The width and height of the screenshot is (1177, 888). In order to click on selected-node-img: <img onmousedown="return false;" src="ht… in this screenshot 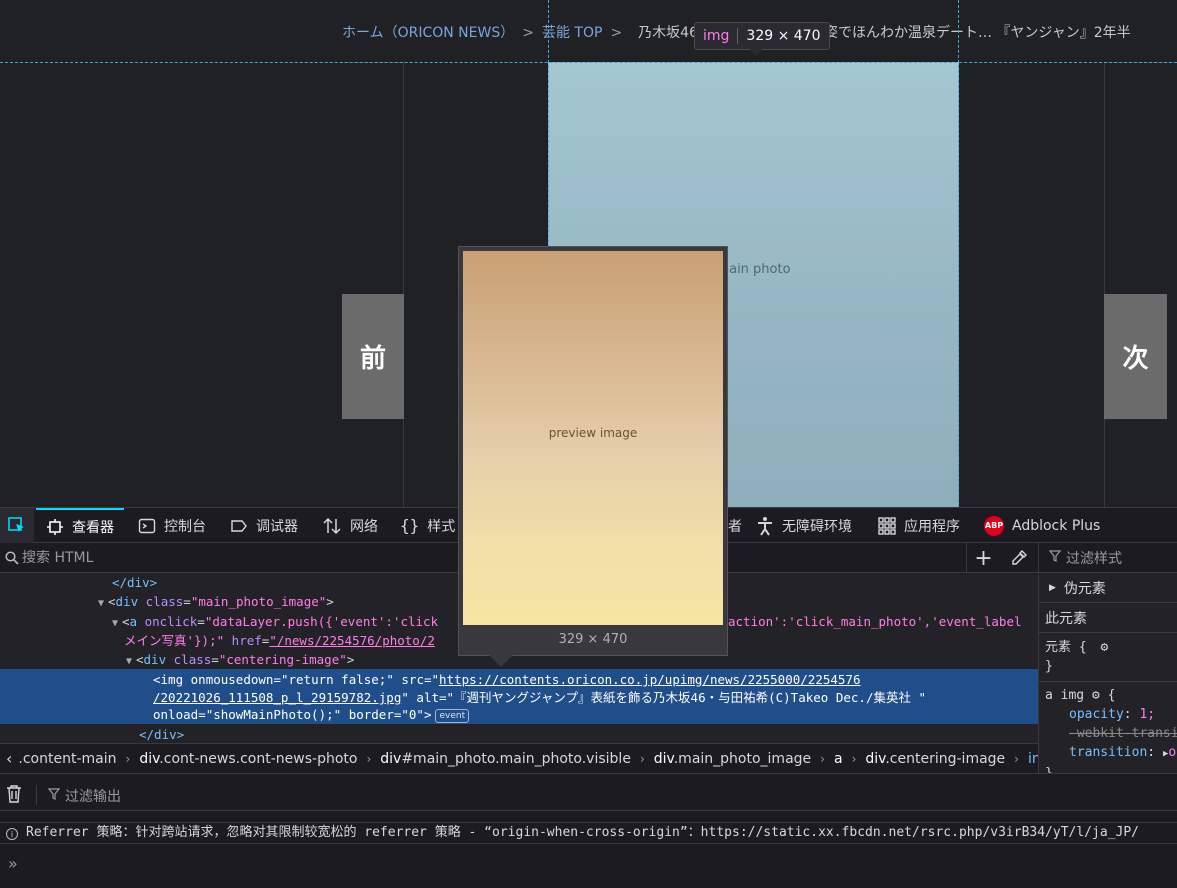, I will do `click(519, 696)`.